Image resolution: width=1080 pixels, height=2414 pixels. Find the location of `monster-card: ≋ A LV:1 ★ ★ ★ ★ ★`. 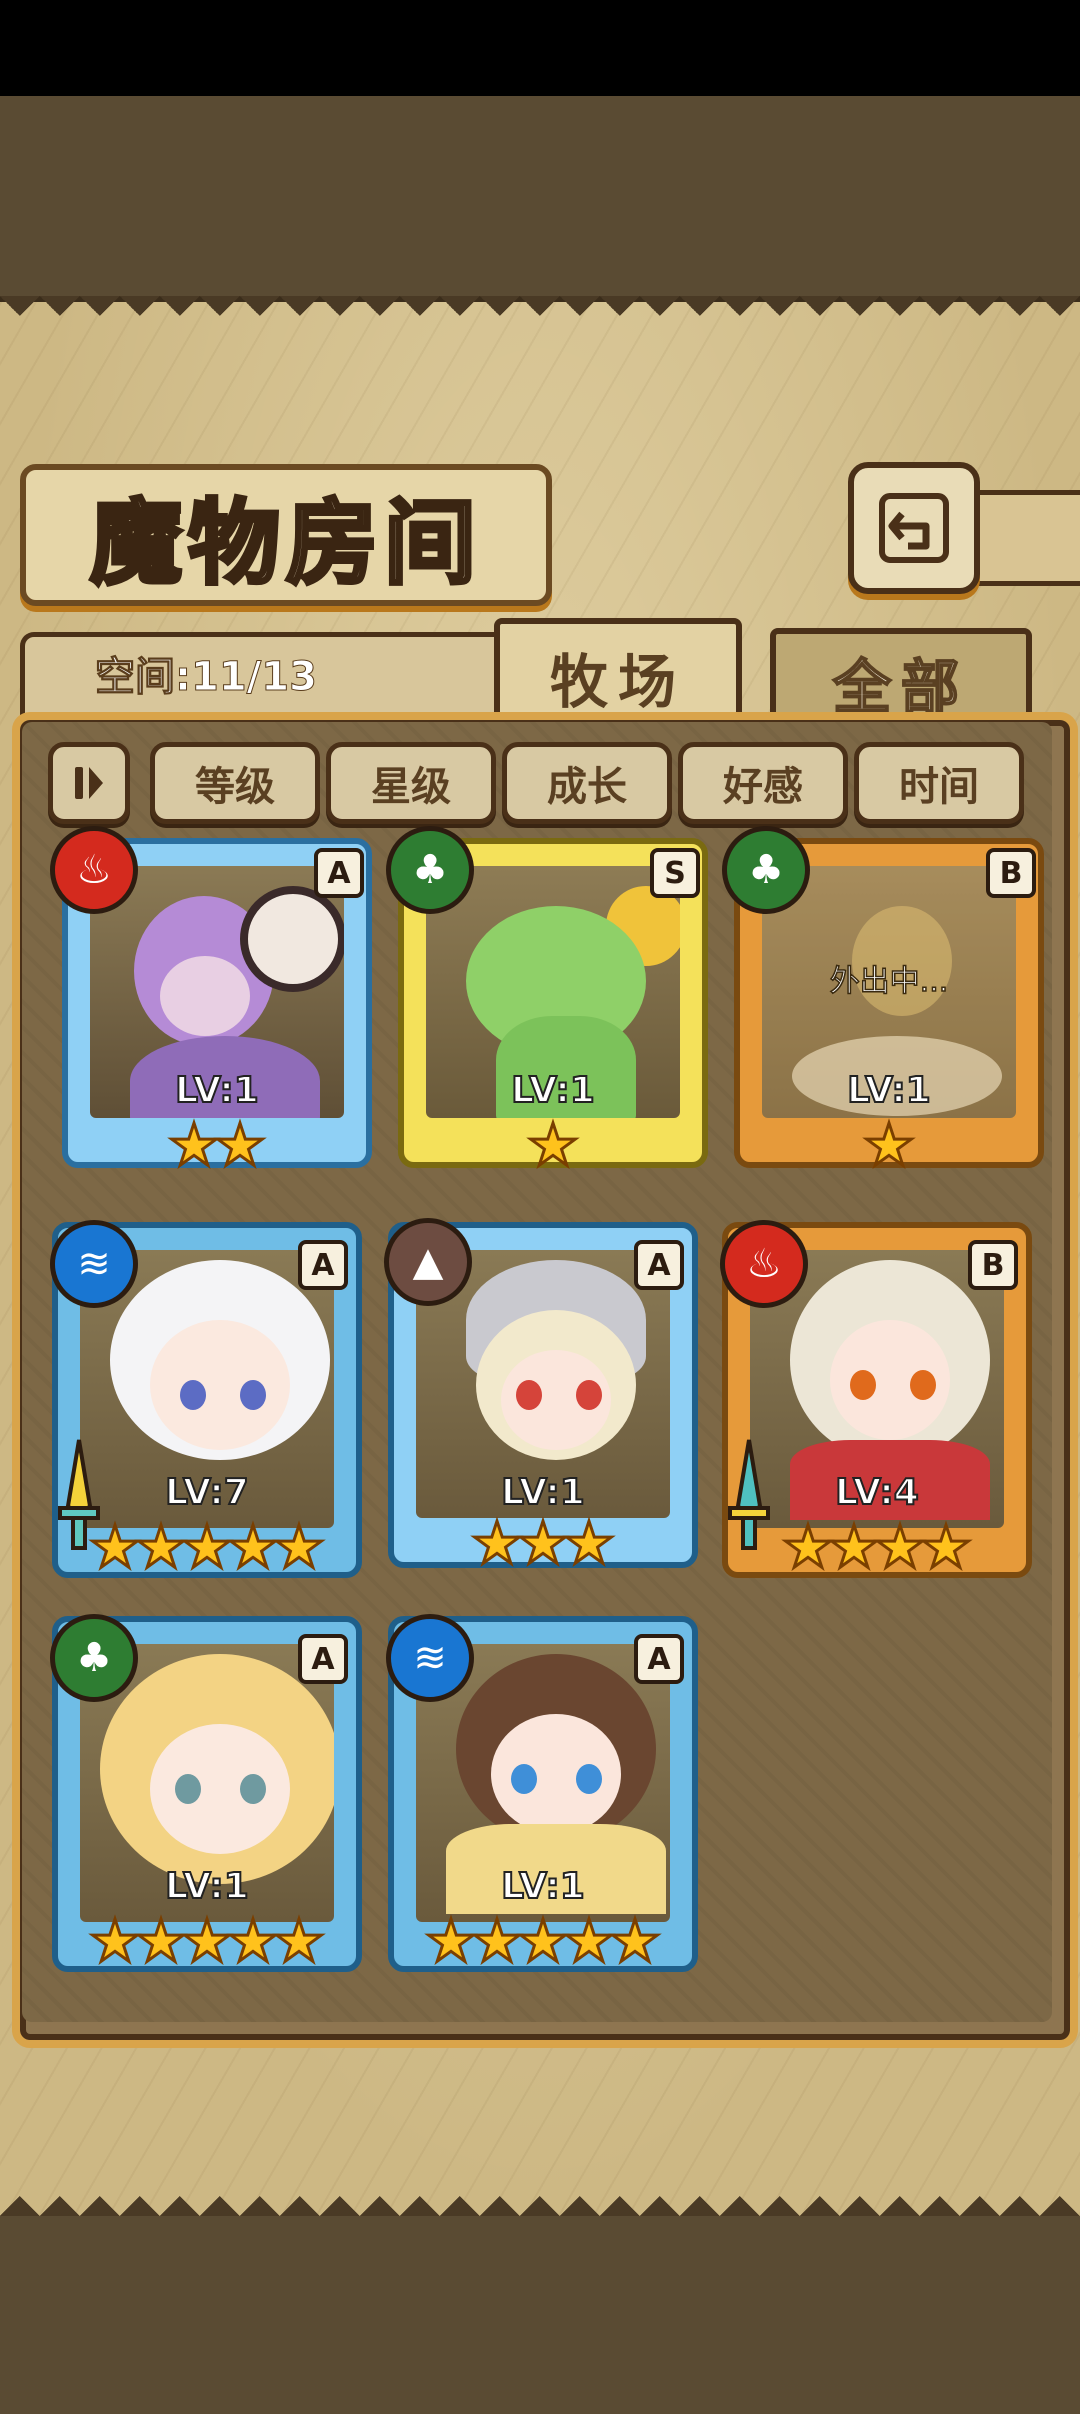

monster-card: ≋ A LV:1 ★ ★ ★ ★ ★ is located at coordinates (542, 1798).